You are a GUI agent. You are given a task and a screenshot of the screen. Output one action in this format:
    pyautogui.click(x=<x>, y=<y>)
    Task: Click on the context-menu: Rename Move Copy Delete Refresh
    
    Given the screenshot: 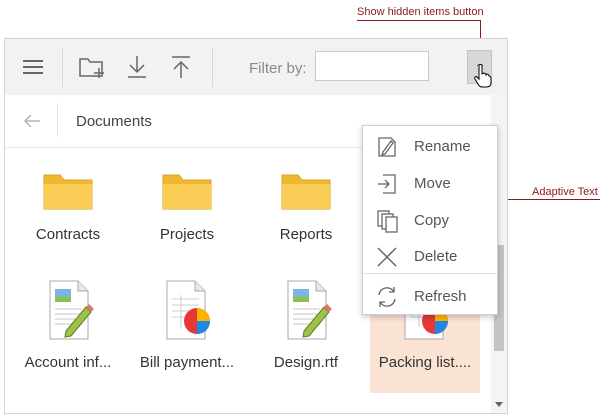 What is the action you would take?
    pyautogui.click(x=430, y=220)
    